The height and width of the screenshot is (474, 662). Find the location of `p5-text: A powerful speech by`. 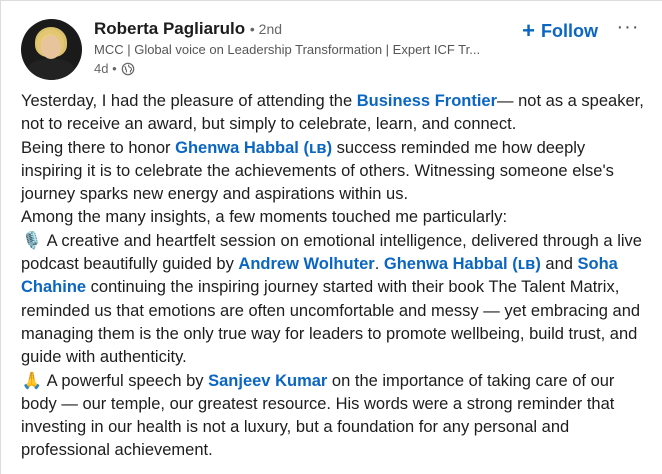

p5-text: A powerful speech by is located at coordinates (126, 380).